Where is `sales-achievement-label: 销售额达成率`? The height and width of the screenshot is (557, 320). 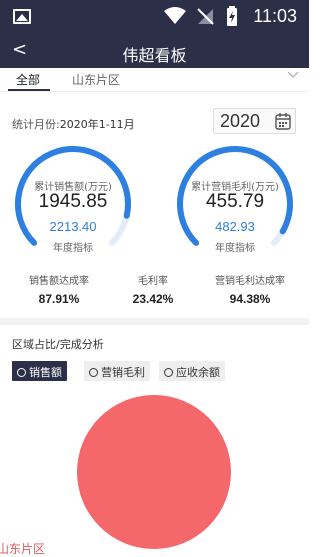
sales-achievement-label: 销售额达成率 is located at coordinates (59, 281).